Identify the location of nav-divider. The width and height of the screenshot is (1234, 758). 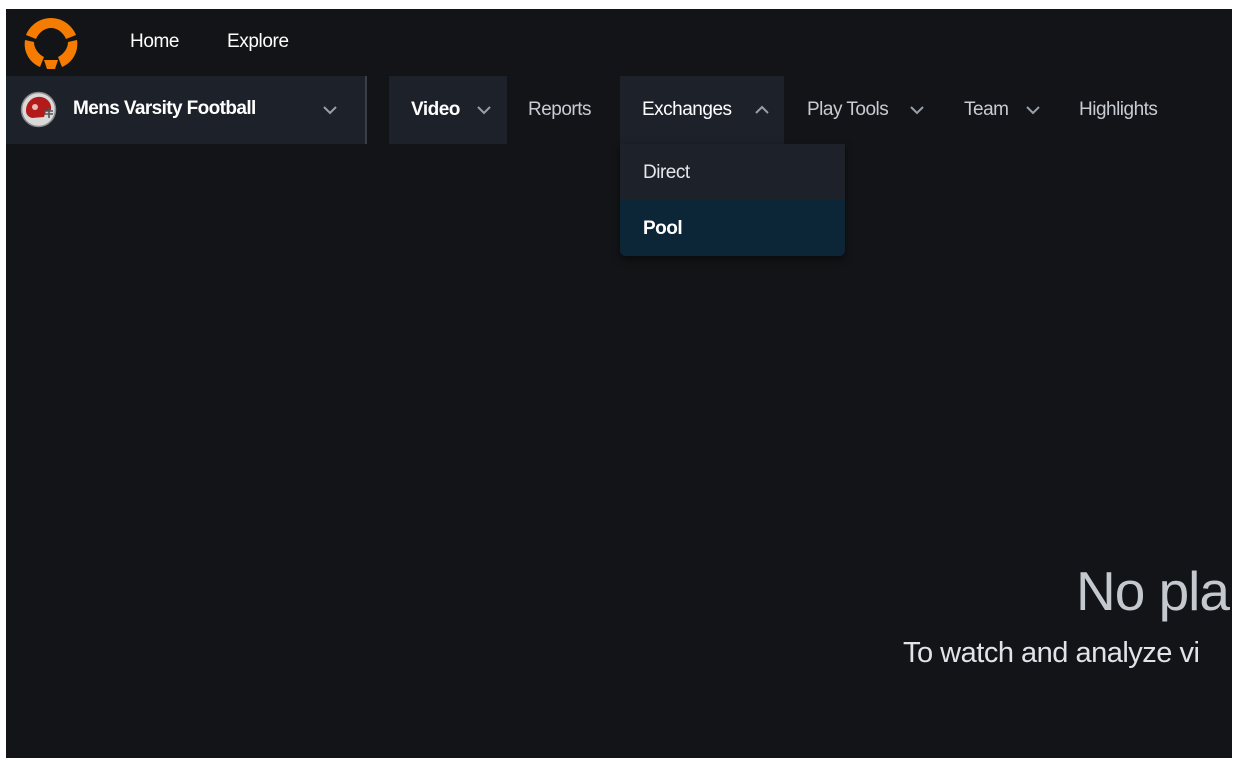
(366, 110).